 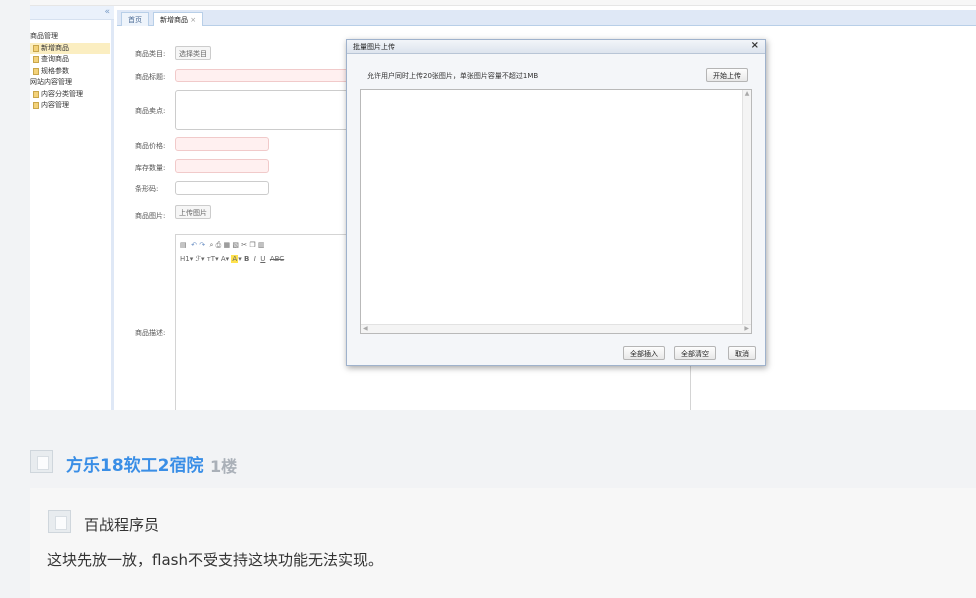 I want to click on horizontal-scrollbar: ◀ ▶, so click(x=556, y=328).